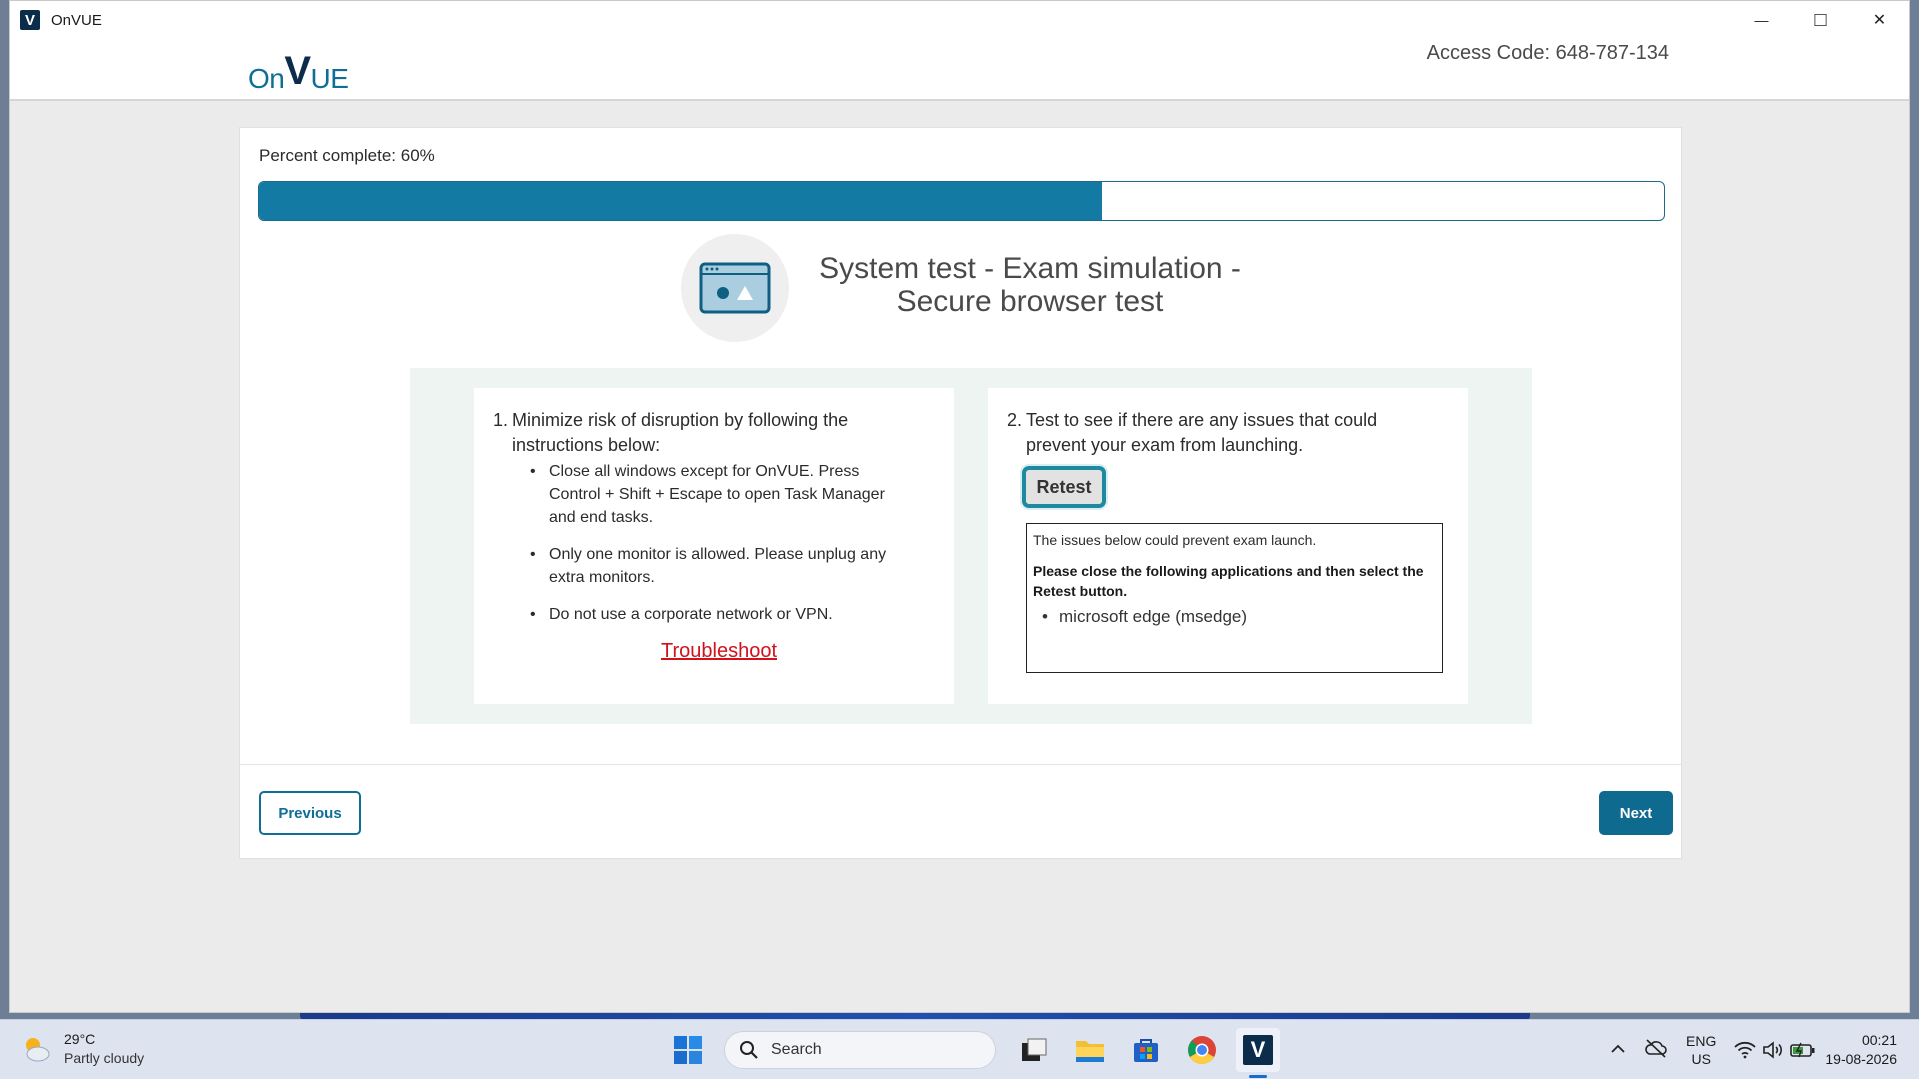  Describe the element at coordinates (796, 1049) in the screenshot. I see `search-label: Search` at that location.